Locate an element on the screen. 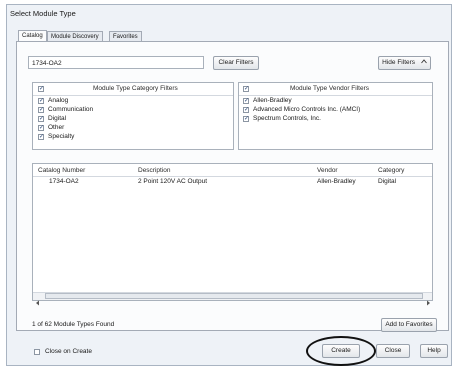 The image size is (454, 369). vendor-filters-header: Module Type Vendor Filters is located at coordinates (330, 88).